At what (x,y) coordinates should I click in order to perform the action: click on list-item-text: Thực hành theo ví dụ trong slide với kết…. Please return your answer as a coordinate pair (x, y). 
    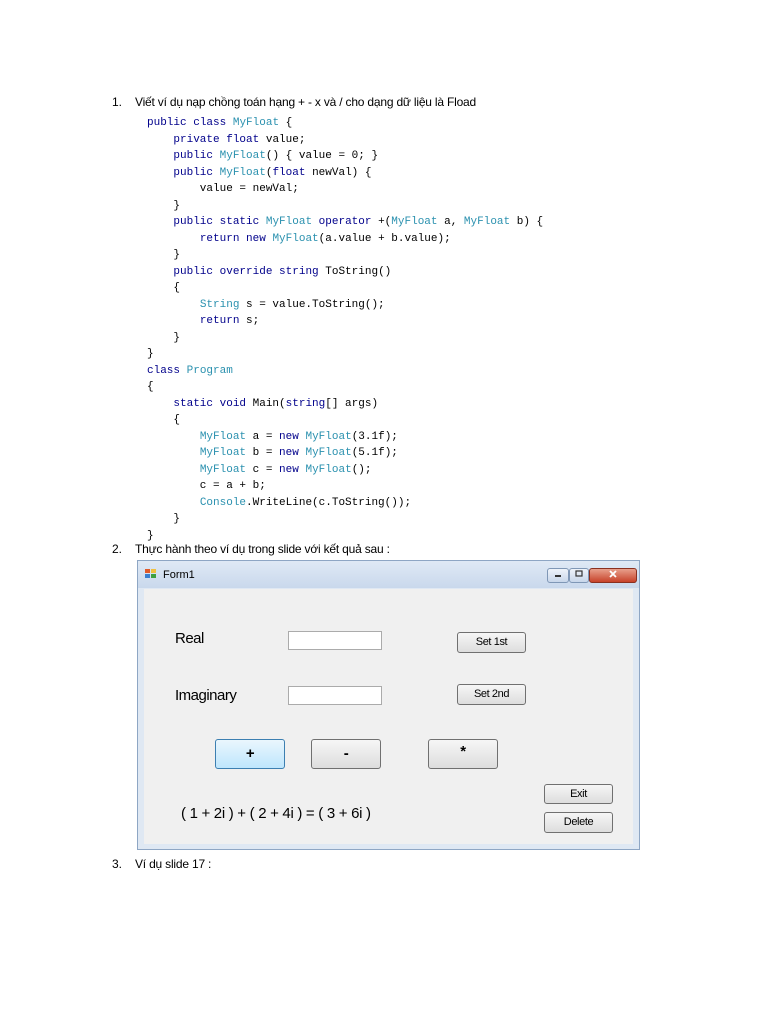
    Looking at the image, I should click on (262, 549).